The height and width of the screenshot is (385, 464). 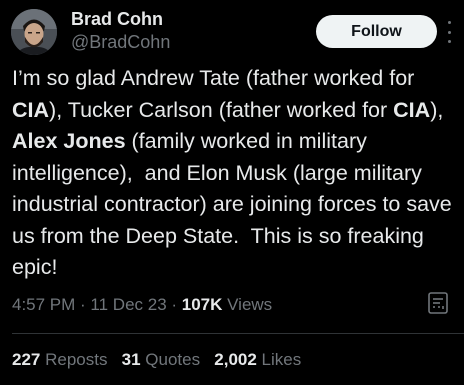 What do you see at coordinates (247, 304) in the screenshot?
I see `views-label: Views` at bounding box center [247, 304].